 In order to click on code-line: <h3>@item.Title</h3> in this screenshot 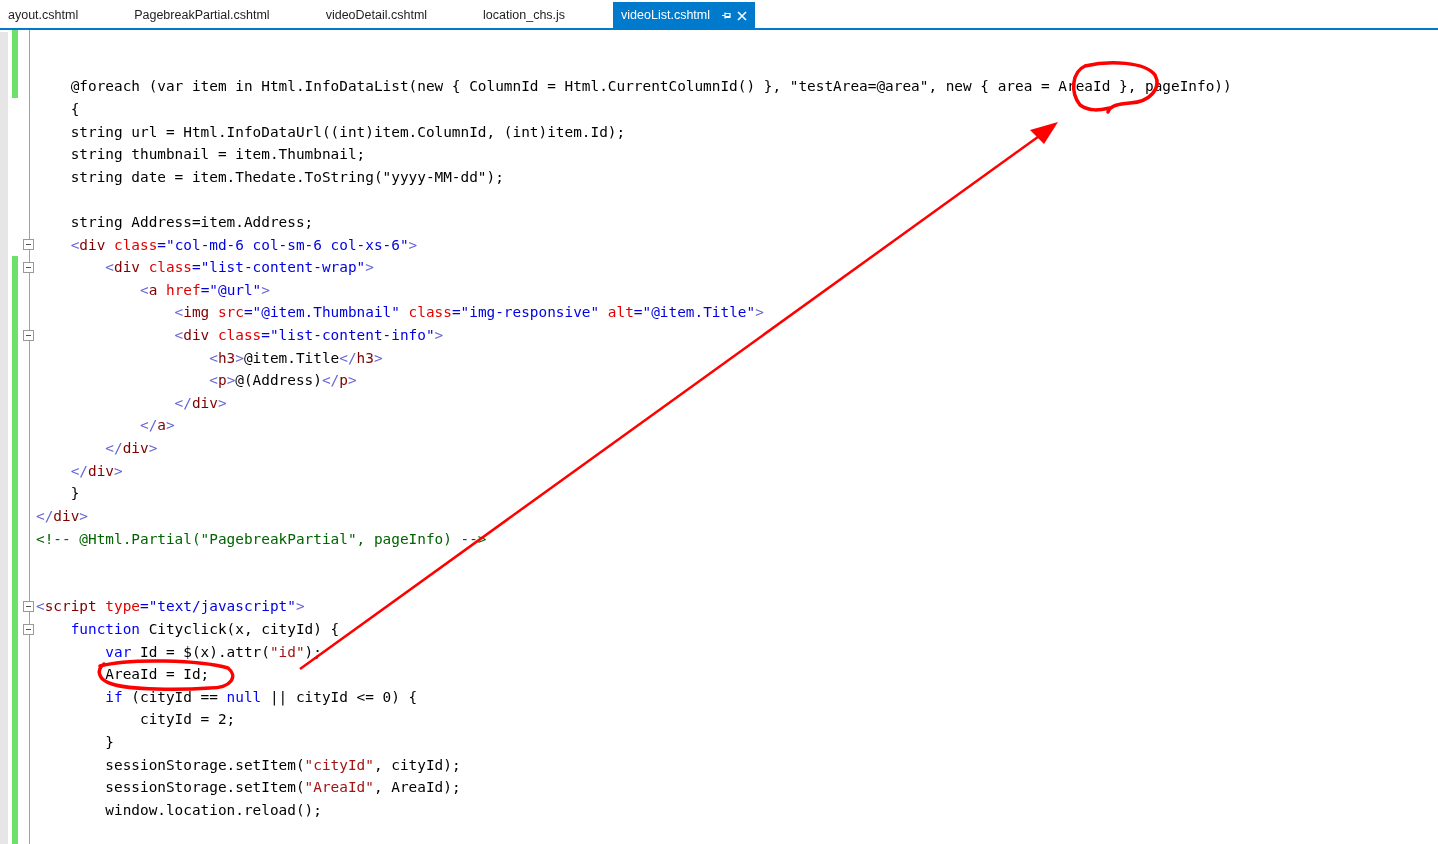, I will do `click(295, 358)`.